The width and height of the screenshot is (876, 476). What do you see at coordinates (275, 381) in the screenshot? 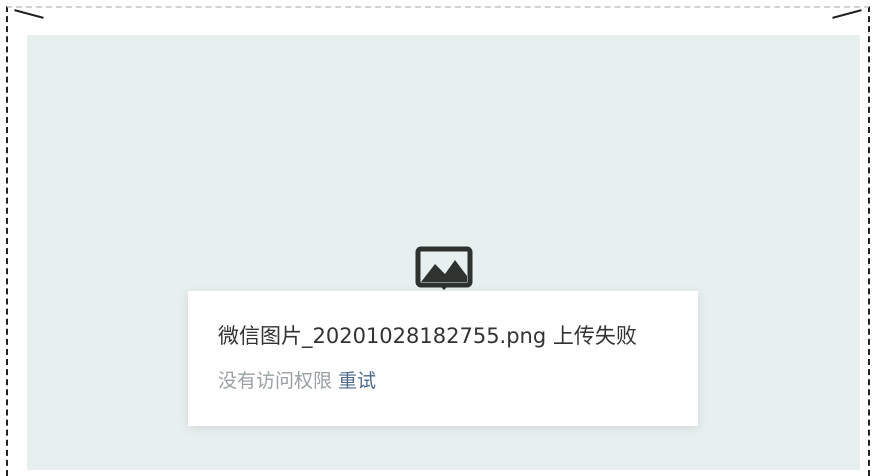
I see `error-reason: 没有访问权限` at bounding box center [275, 381].